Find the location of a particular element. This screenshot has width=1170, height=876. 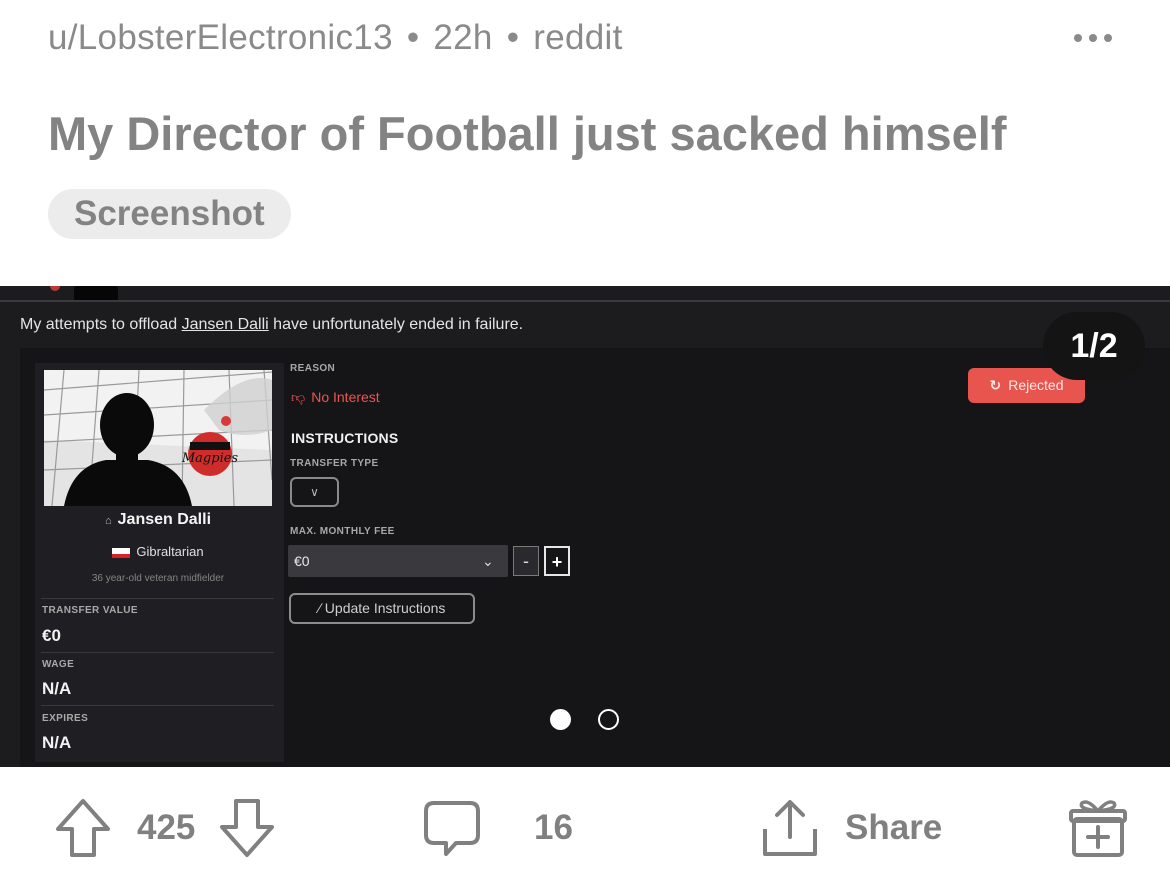

post-meta: u/LobsterElectronic13 • 22h • reddit is located at coordinates (335, 38).